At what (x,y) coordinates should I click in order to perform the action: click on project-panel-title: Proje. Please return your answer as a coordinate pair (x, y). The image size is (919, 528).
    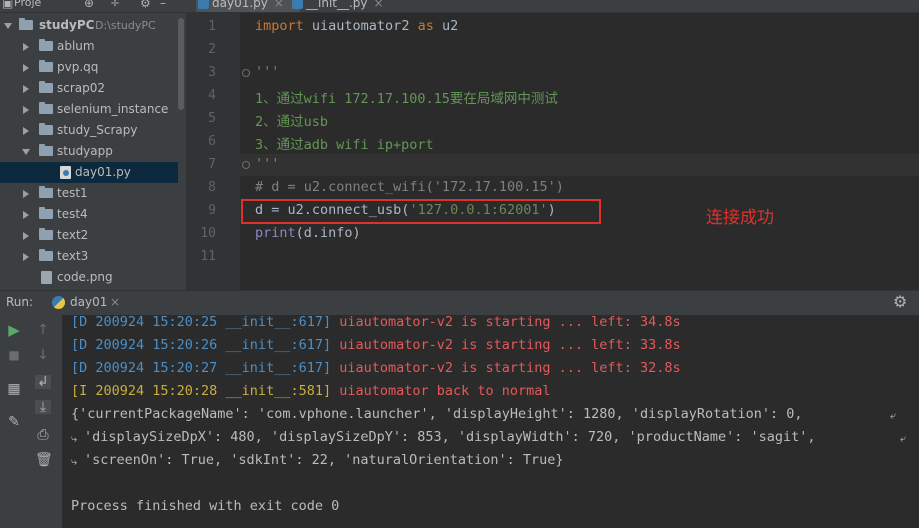
    Looking at the image, I should click on (27, 4).